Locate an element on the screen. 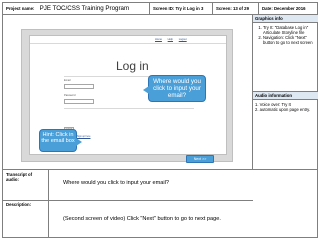 The width and height of the screenshot is (320, 240). audio-info-header: Audio information is located at coordinates (285, 96).